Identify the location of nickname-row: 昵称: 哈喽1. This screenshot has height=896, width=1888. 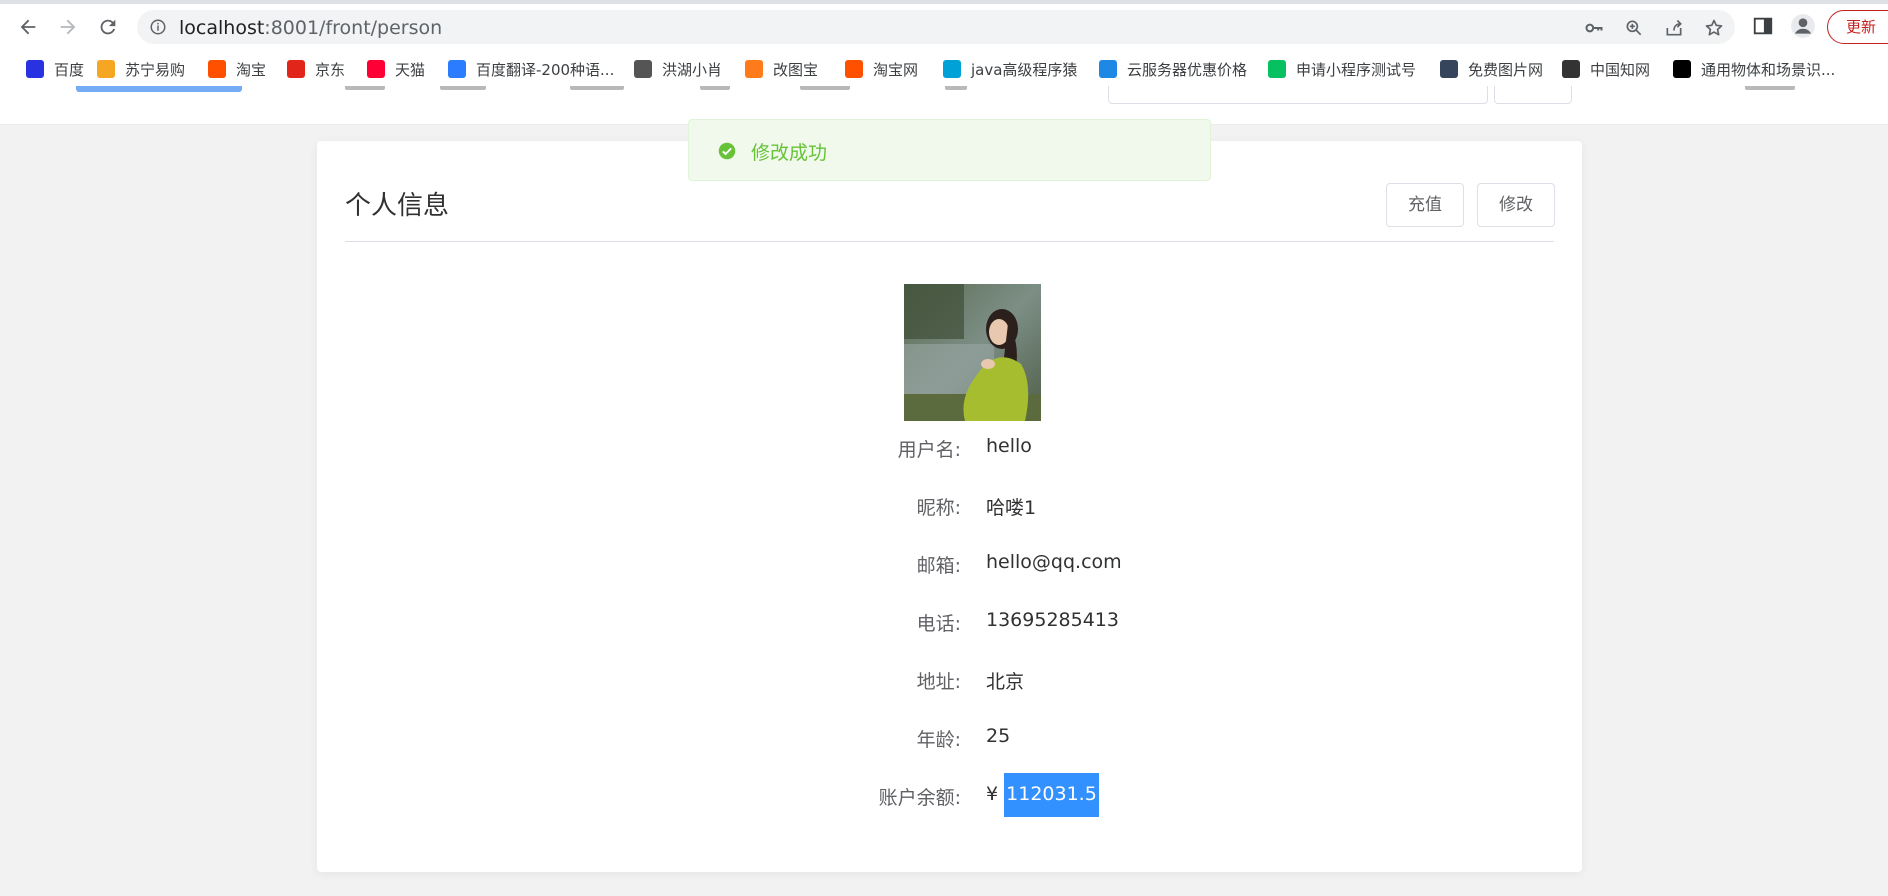
(949, 508).